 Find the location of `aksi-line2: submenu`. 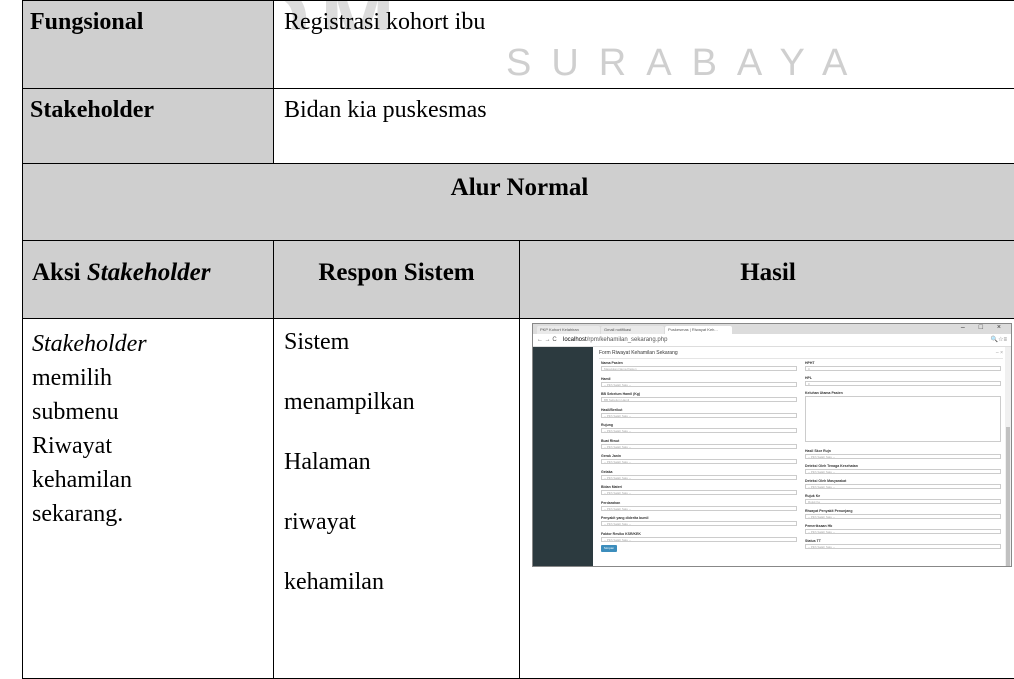

aksi-line2: submenu is located at coordinates (75, 412).